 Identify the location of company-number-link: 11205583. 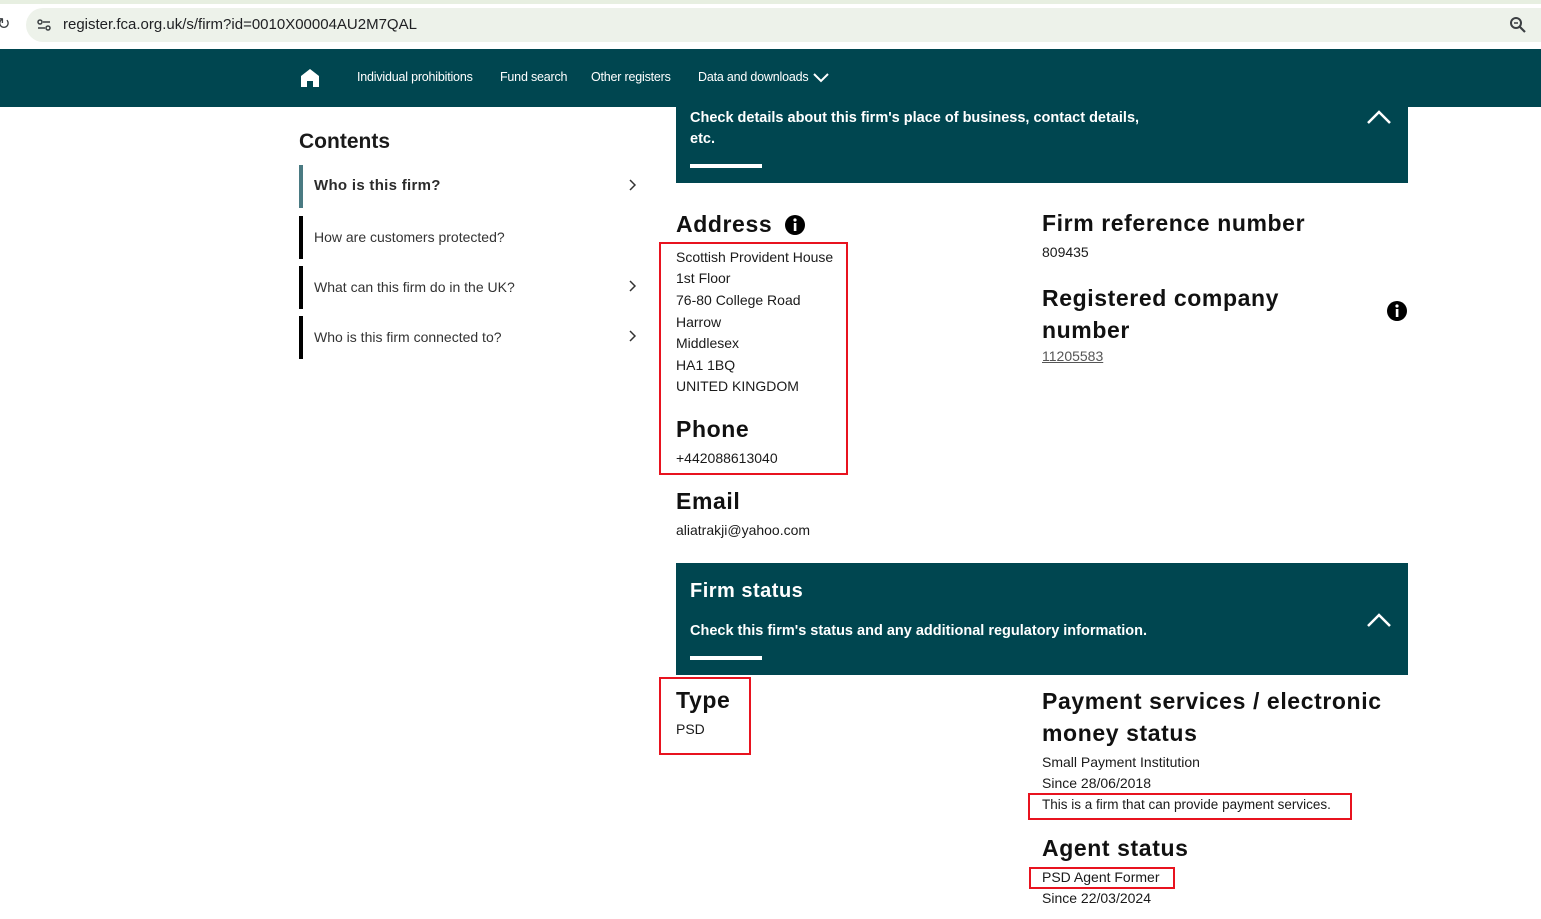
(1072, 356).